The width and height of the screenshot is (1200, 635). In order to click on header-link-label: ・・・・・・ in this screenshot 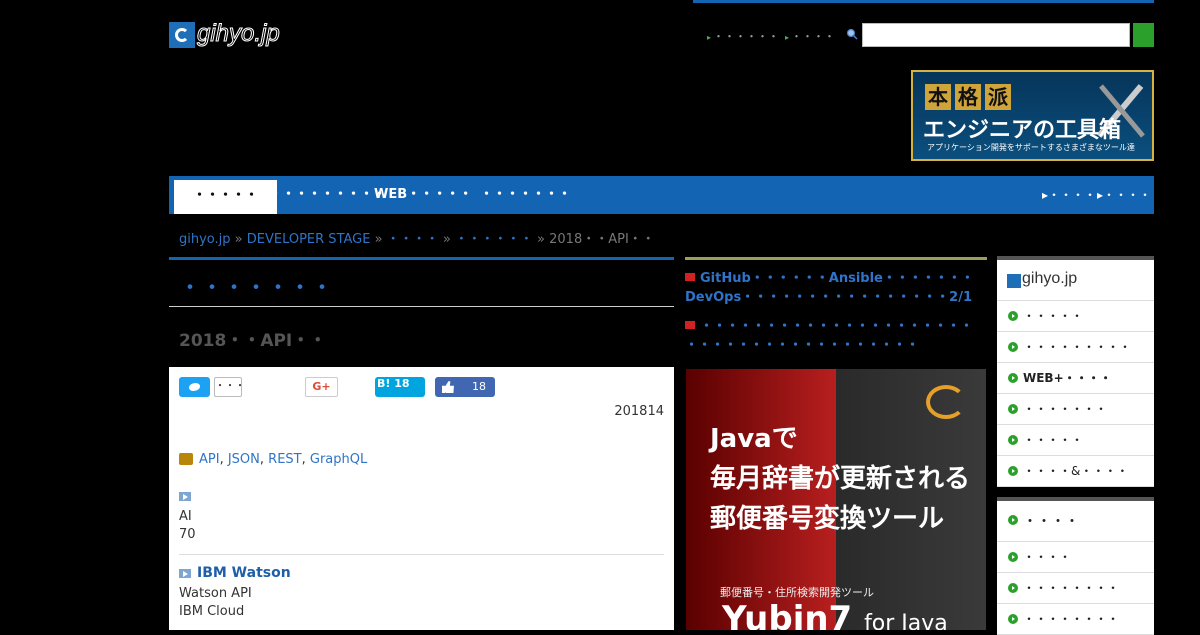, I will do `click(746, 36)`.